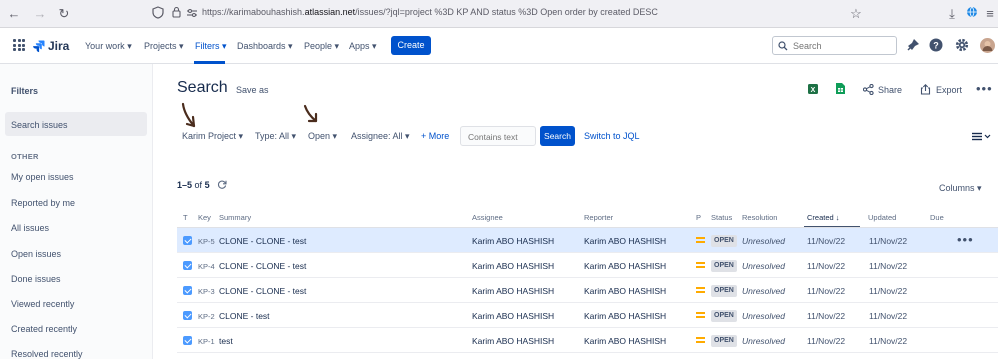 The height and width of the screenshot is (359, 998). Describe the element at coordinates (40, 14) in the screenshot. I see `forward-icon: →` at that location.